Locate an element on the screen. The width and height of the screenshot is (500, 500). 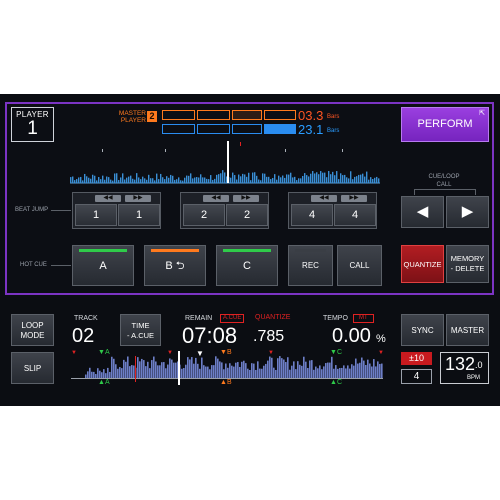
master-player-number: 2 is located at coordinates (152, 116).